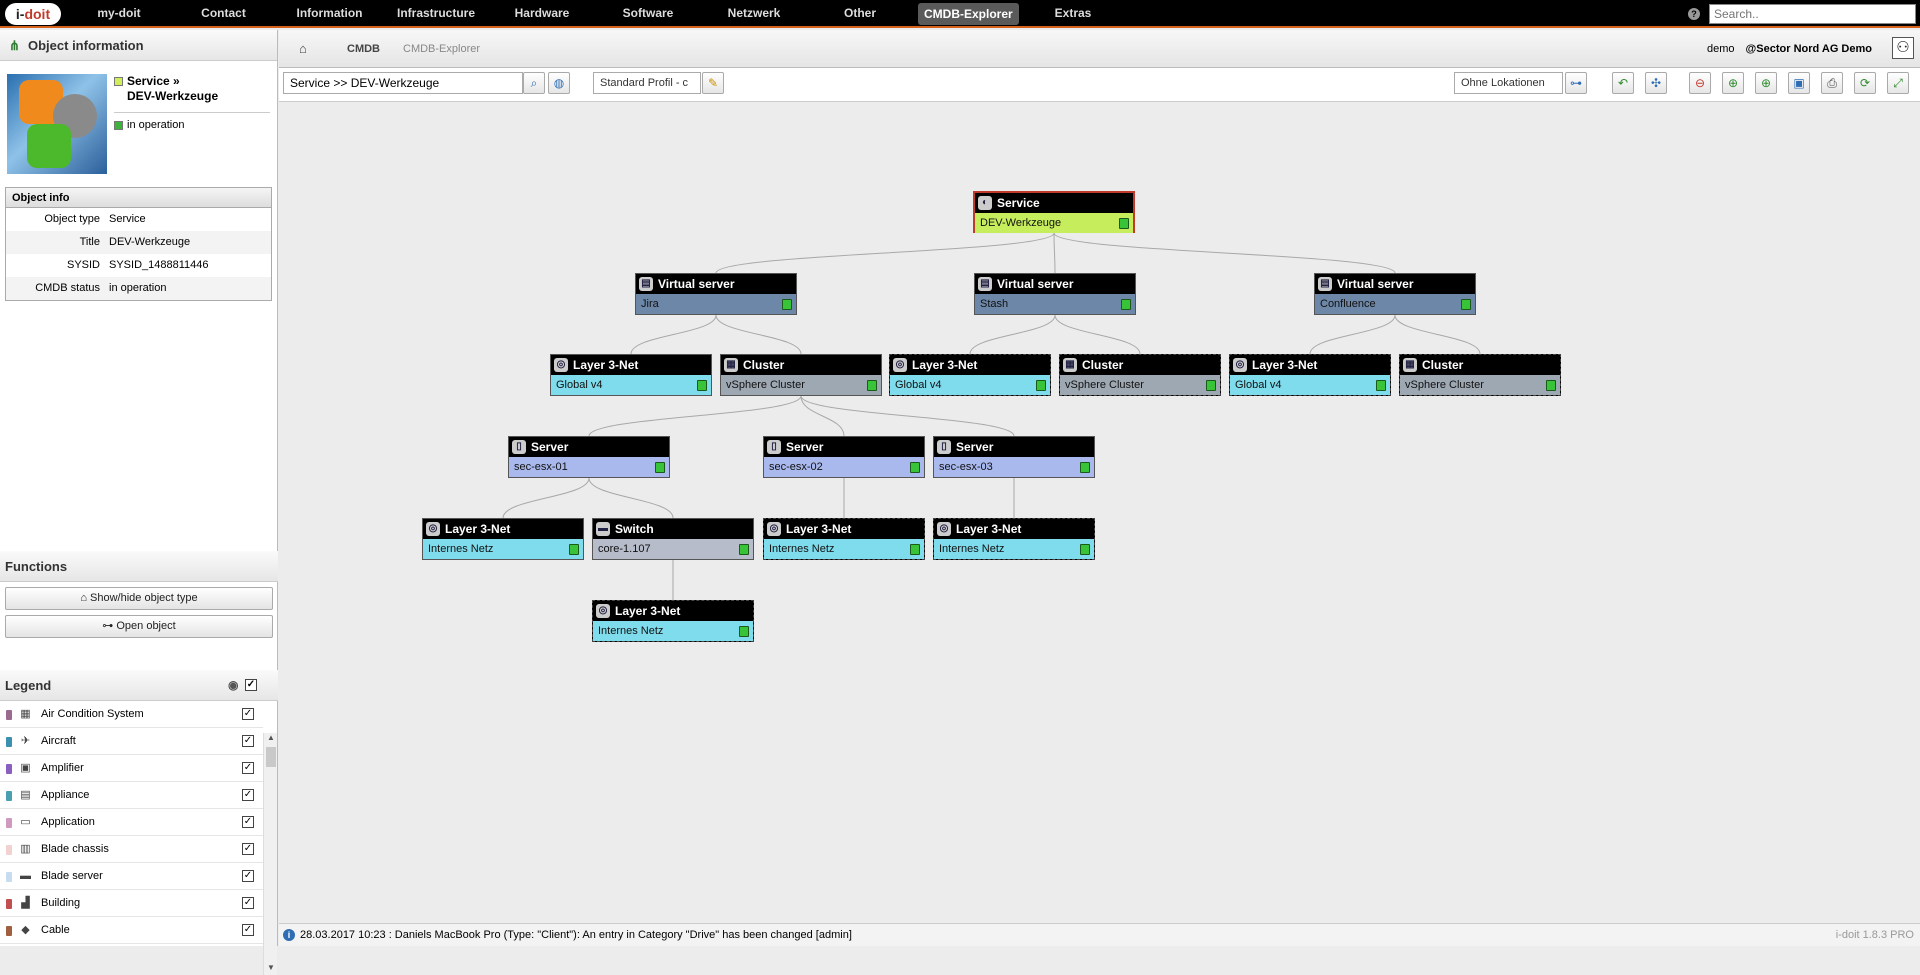 This screenshot has height=975, width=1920. Describe the element at coordinates (271, 739) in the screenshot. I see `scroll-up-icon: ▲` at that location.